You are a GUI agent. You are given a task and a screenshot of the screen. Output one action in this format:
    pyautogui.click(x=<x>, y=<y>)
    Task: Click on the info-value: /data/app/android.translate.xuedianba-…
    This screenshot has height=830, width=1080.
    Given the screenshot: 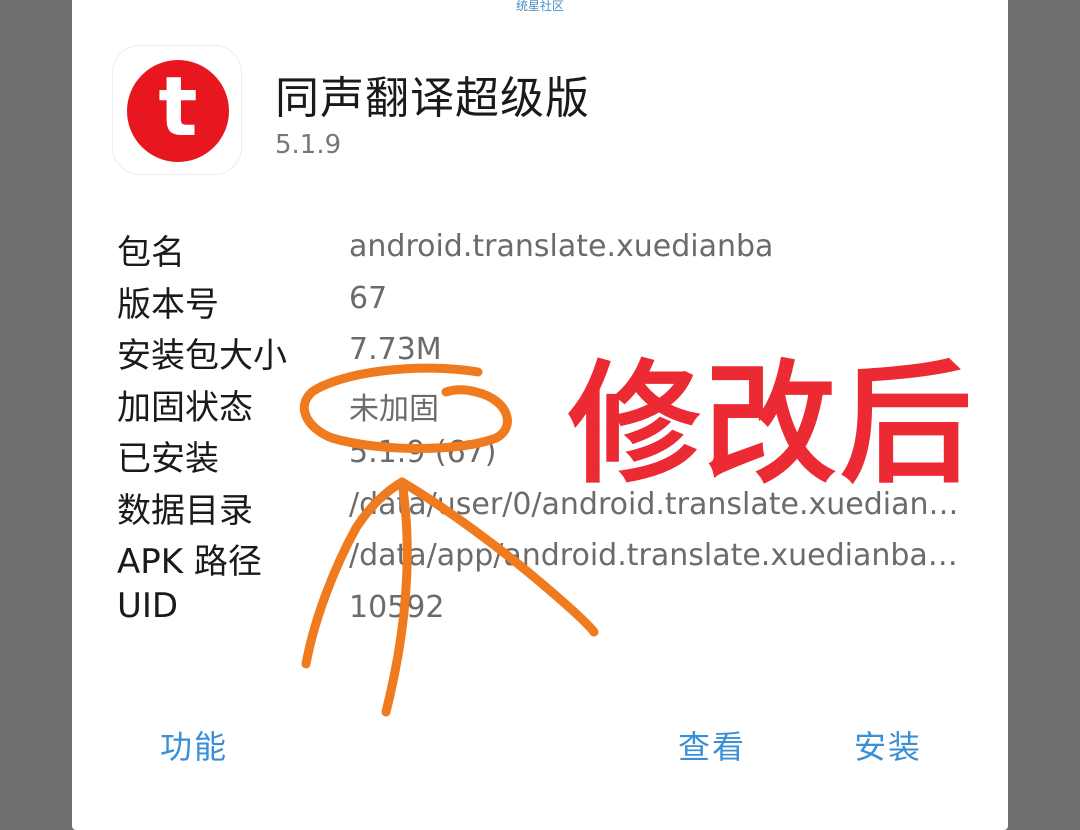 What is the action you would take?
    pyautogui.click(x=656, y=555)
    